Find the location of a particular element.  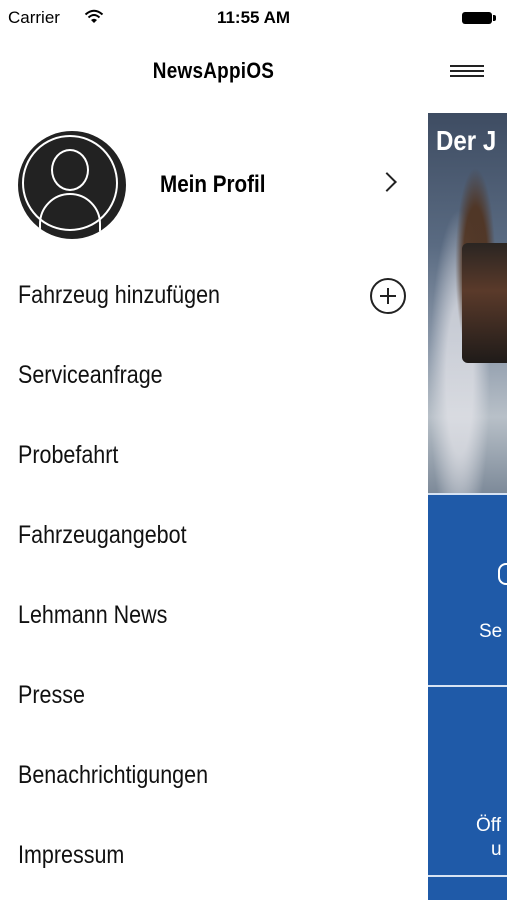

menu-item-presse: Presse is located at coordinates (214, 699).